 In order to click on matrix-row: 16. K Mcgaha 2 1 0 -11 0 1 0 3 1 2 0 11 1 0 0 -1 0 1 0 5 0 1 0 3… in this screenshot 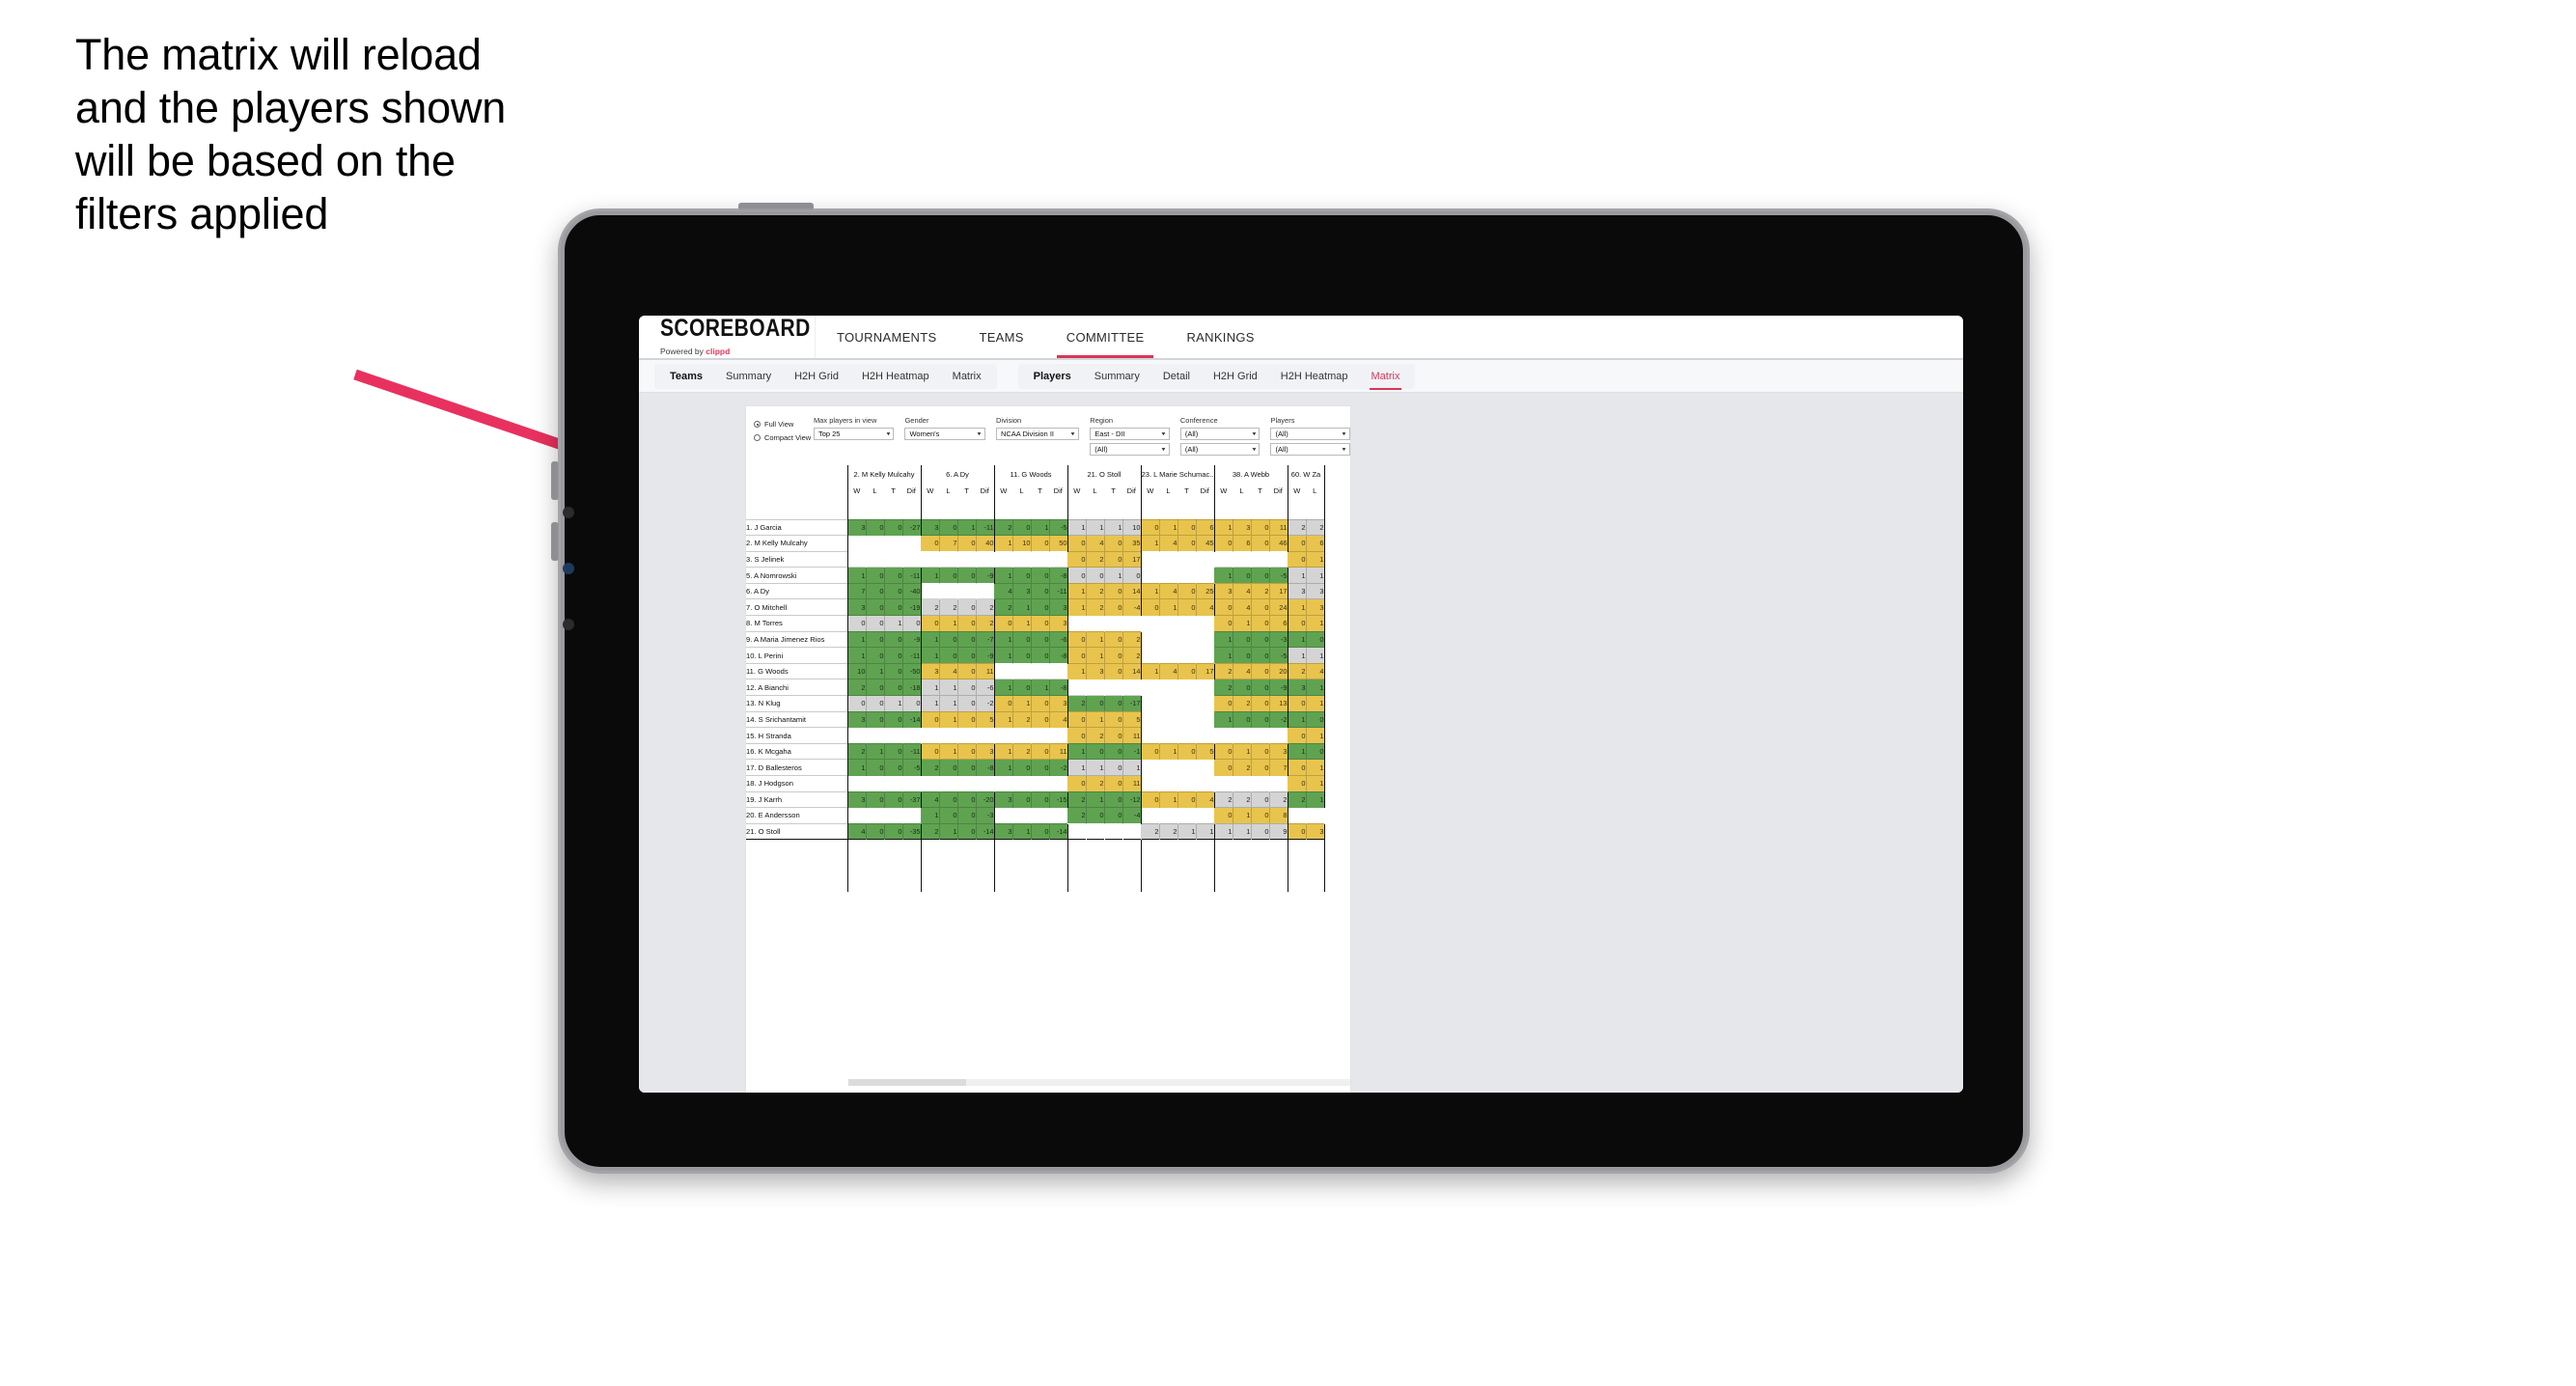, I will do `click(1035, 751)`.